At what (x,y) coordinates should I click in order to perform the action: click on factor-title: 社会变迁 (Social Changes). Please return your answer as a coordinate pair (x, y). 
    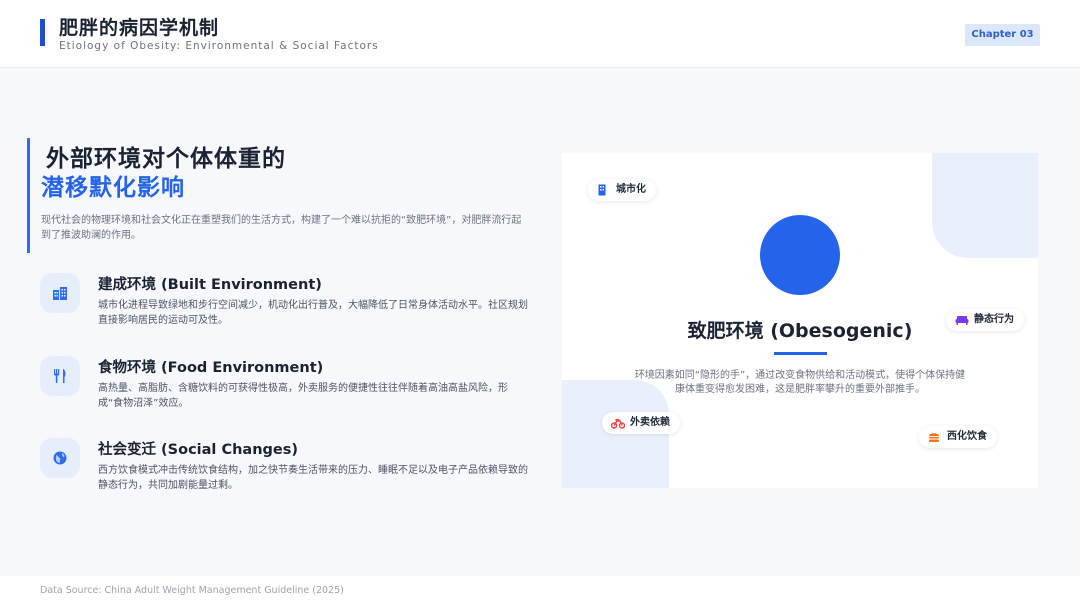
    Looking at the image, I should click on (198, 450).